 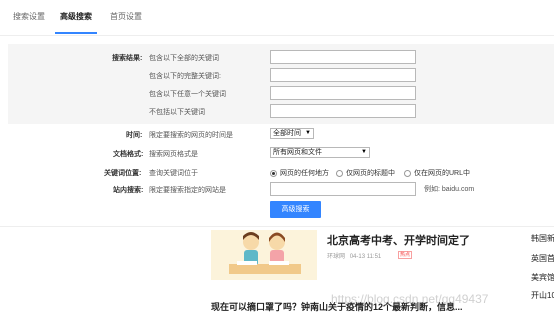 What do you see at coordinates (287, 133) in the screenshot?
I see `time-select-value: 全部时间` at bounding box center [287, 133].